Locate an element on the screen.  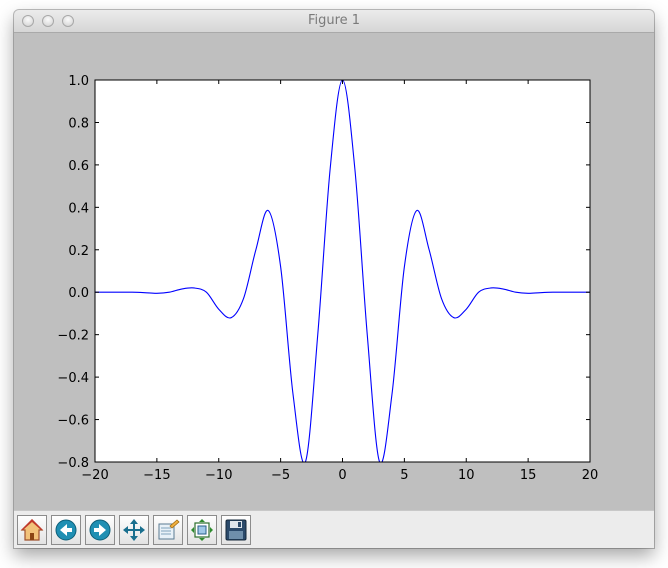
x-tick-label: 10 is located at coordinates (466, 475).